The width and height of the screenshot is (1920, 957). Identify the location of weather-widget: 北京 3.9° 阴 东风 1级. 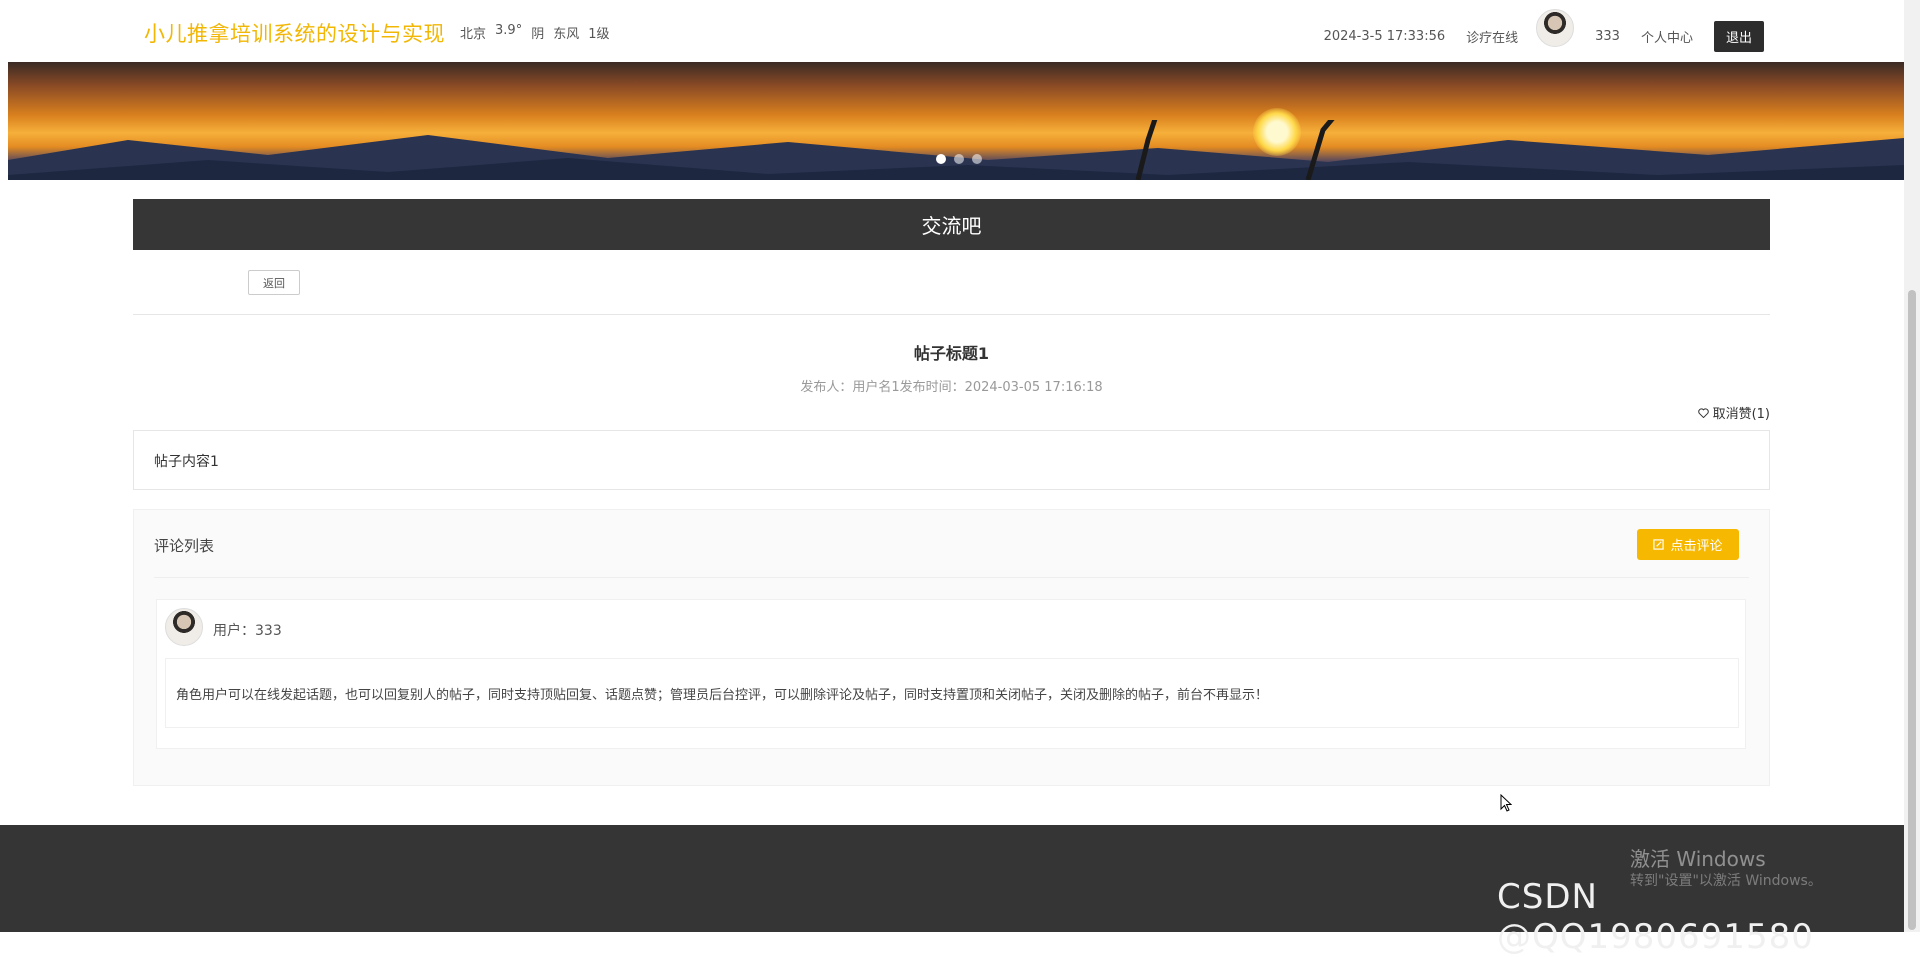
(535, 32).